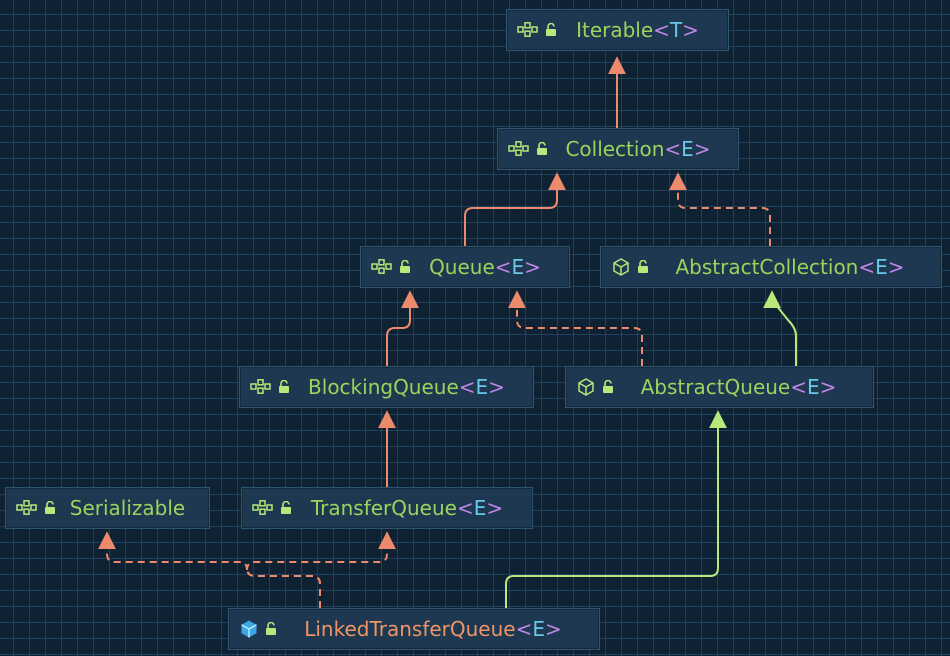 The image size is (950, 656). Describe the element at coordinates (616, 509) in the screenshot. I see `edge-ltq-to-abstractqueue` at that location.